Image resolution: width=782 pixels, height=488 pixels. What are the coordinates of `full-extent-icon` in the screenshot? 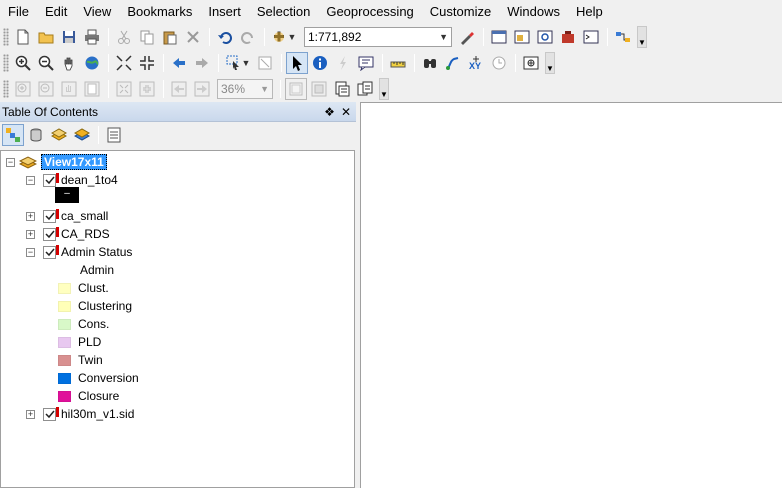 It's located at (92, 63).